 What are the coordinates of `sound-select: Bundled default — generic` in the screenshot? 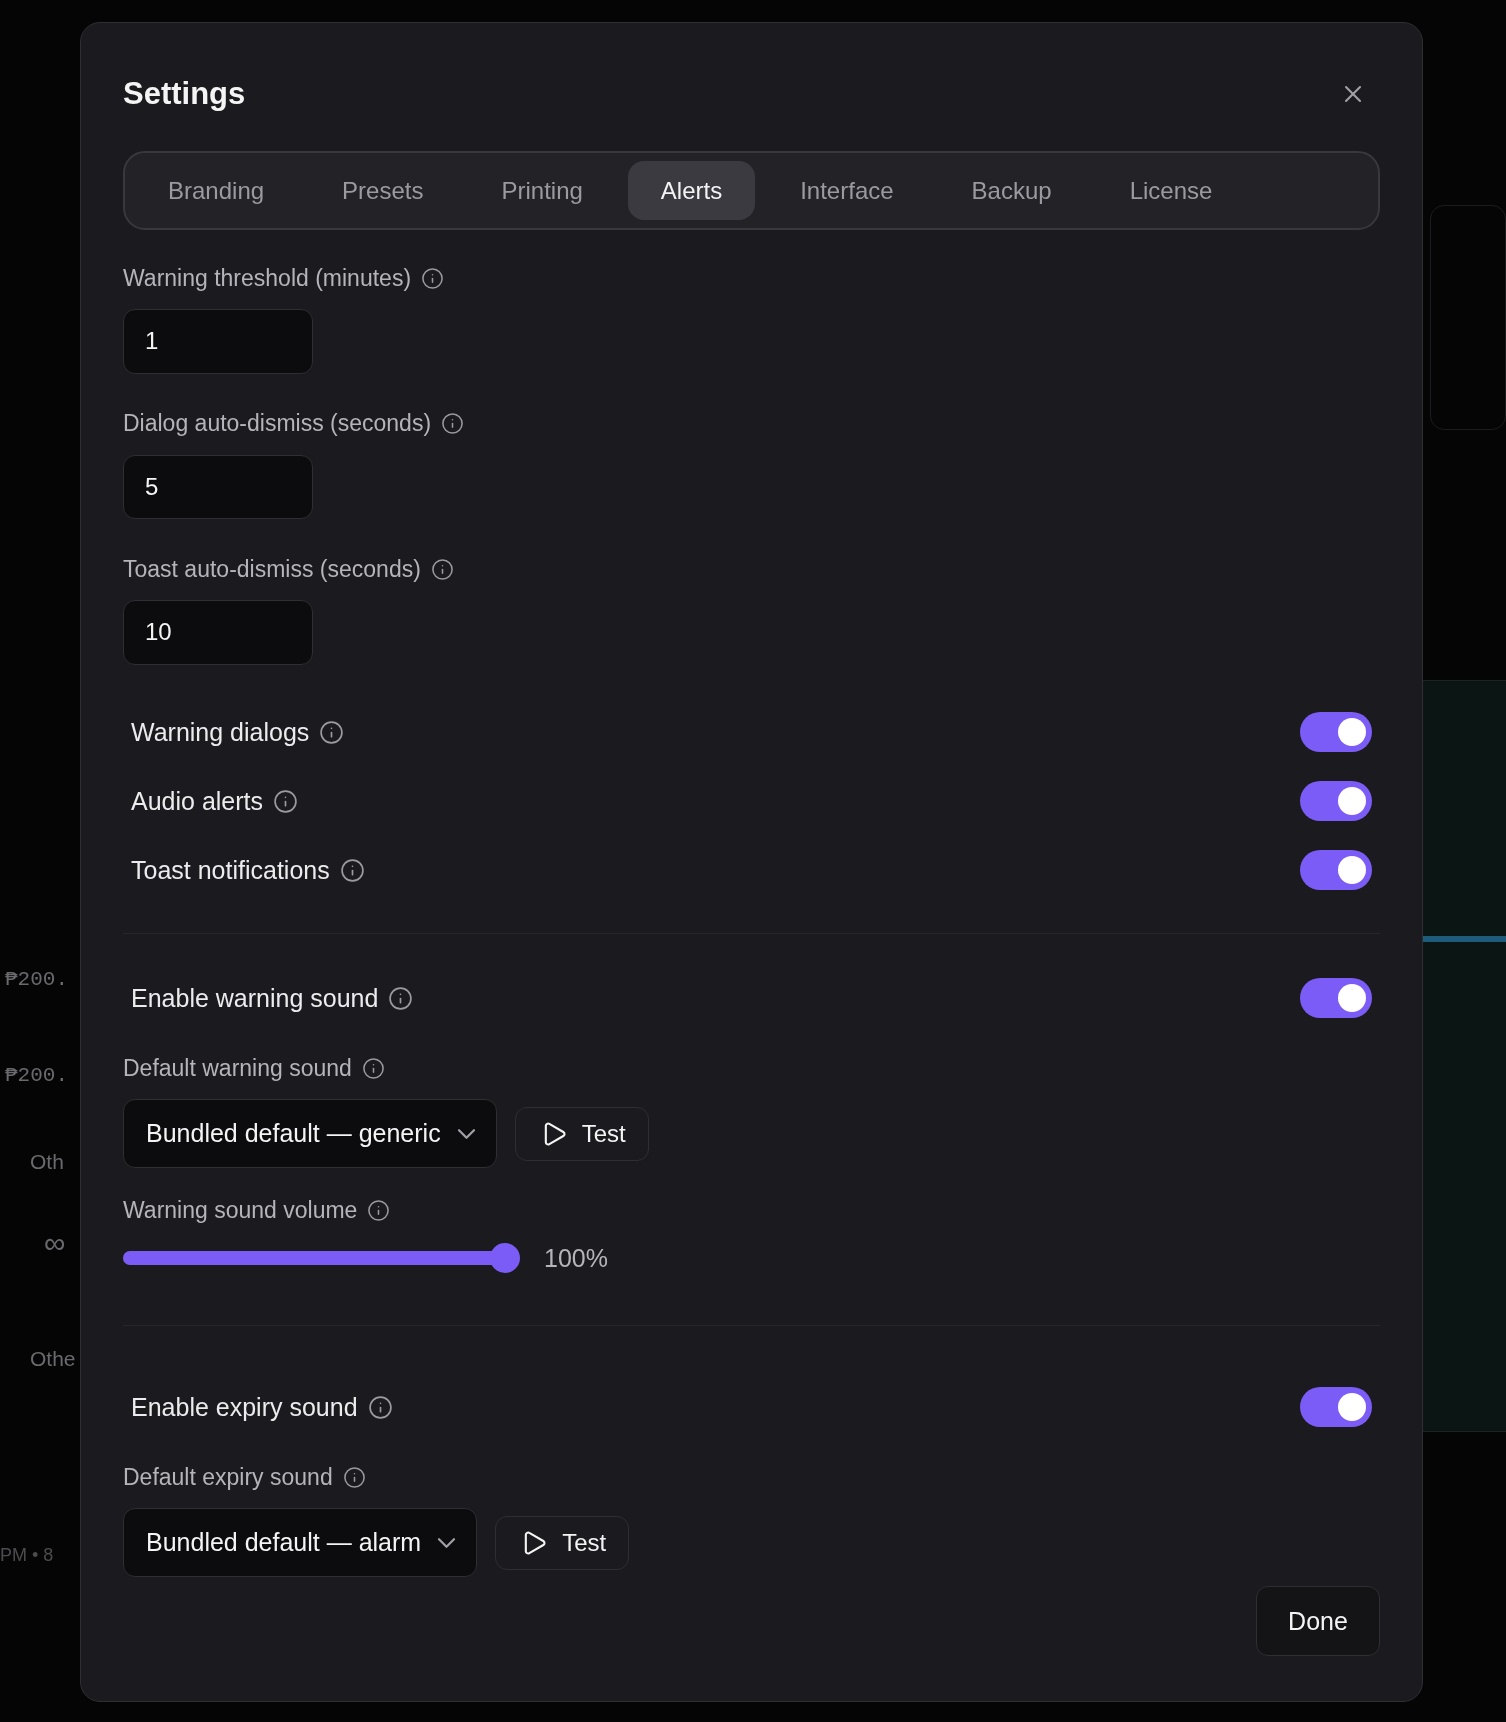 It's located at (310, 1133).